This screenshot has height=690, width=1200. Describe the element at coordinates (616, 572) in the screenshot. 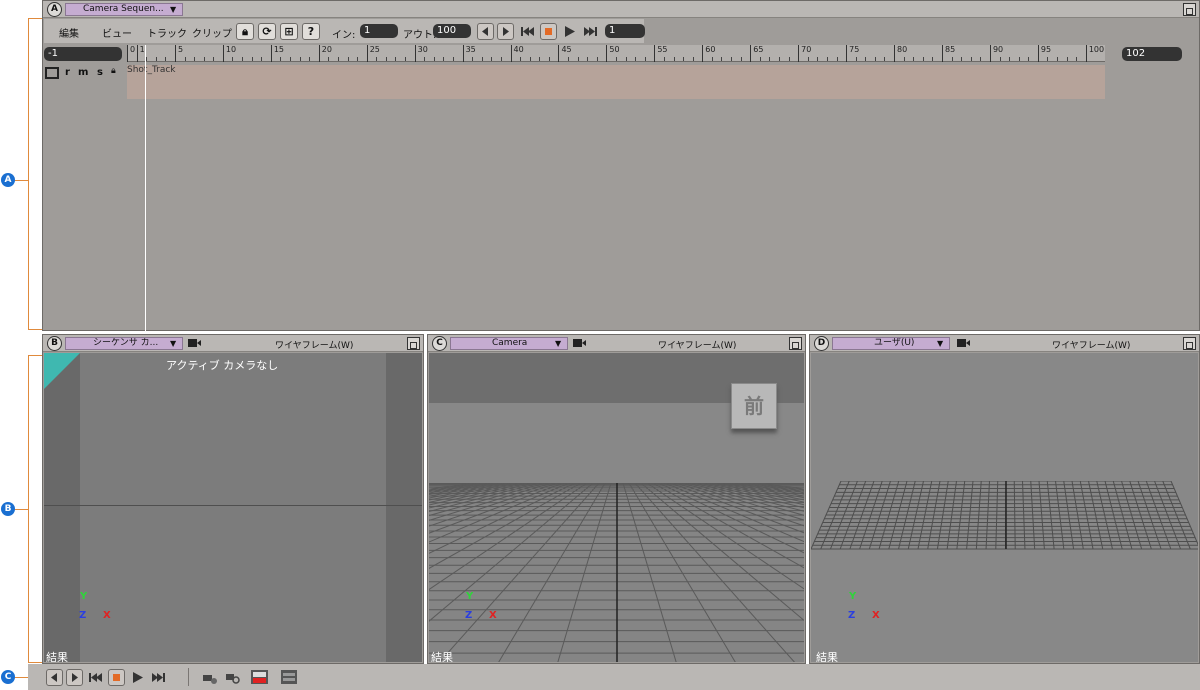

I see `perspective-grid` at that location.